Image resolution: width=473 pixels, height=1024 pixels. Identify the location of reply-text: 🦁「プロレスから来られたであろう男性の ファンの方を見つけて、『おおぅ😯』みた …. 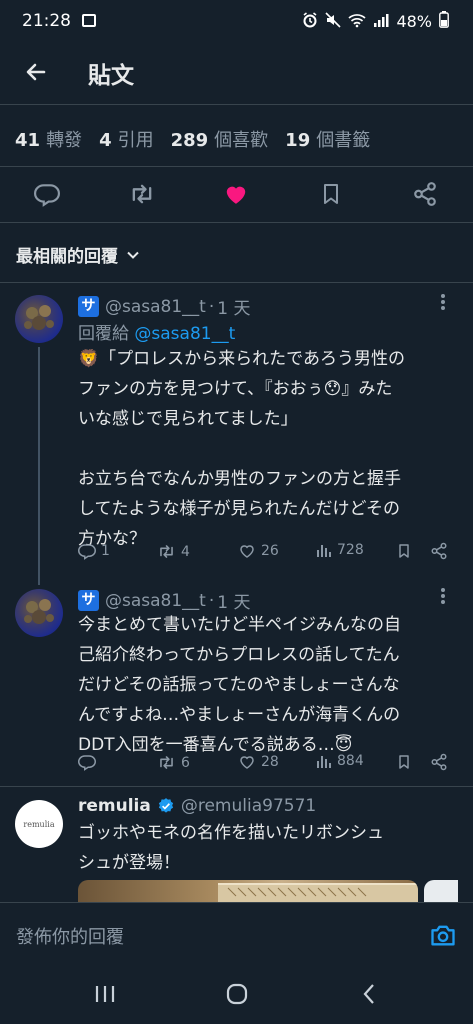
(241, 449).